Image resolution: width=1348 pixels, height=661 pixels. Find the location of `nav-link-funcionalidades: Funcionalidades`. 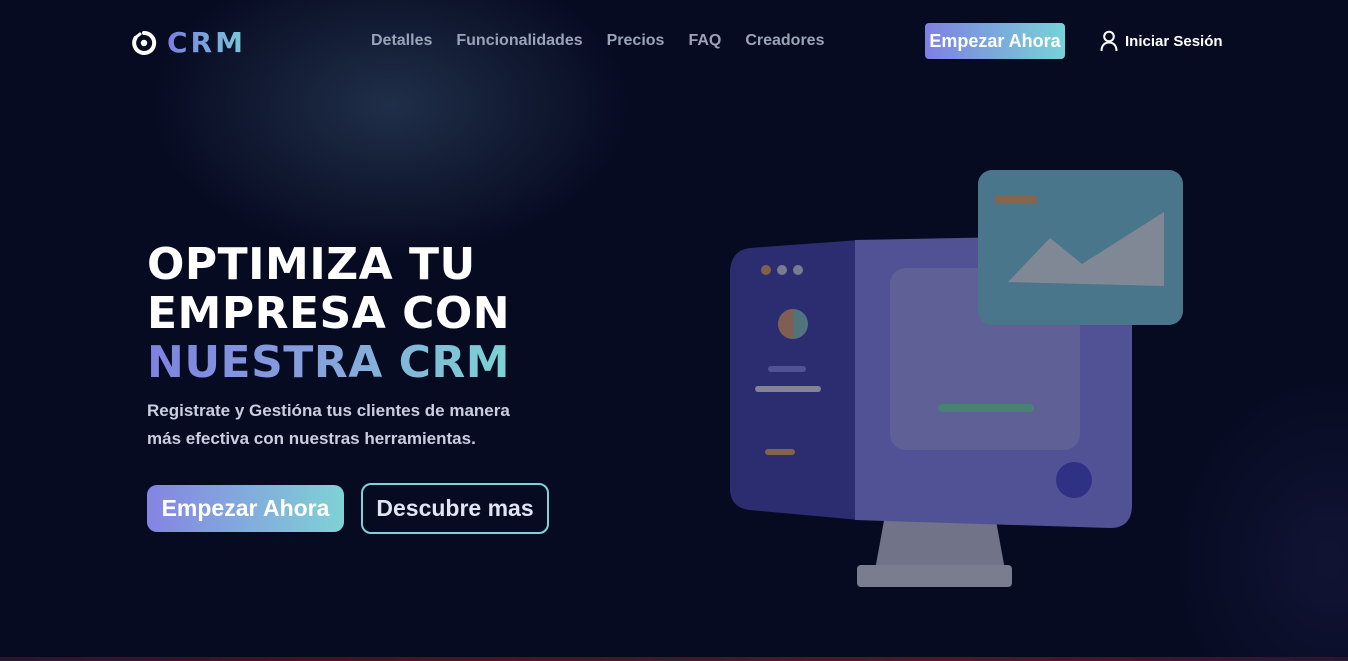

nav-link-funcionalidades: Funcionalidades is located at coordinates (519, 41).